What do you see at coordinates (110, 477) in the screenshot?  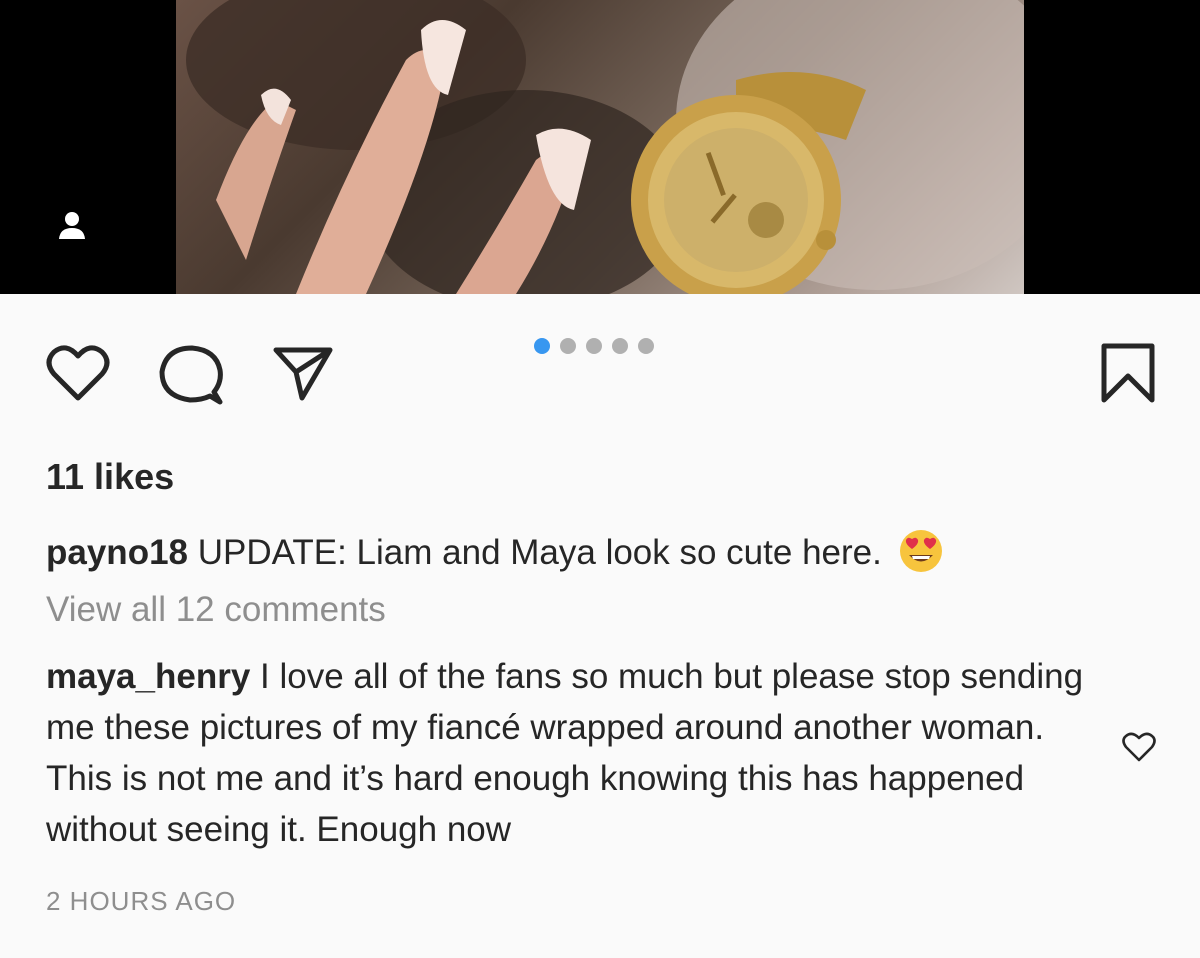 I see `likes-count: 11 likes` at bounding box center [110, 477].